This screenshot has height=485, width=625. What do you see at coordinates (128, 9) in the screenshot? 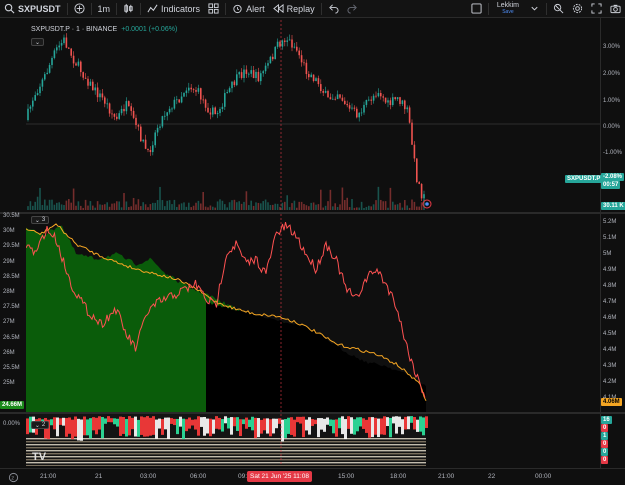
I see `chart-type-button` at bounding box center [128, 9].